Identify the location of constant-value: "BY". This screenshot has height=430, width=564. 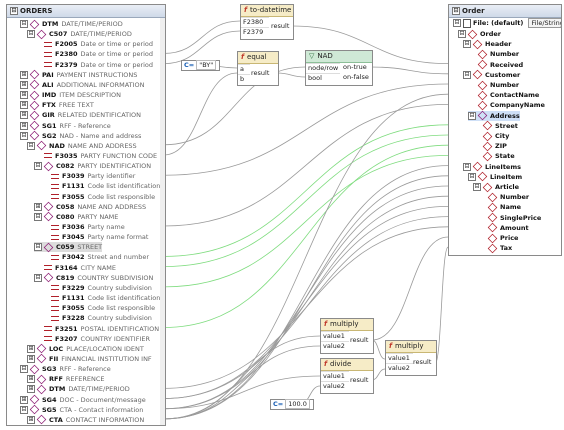
(206, 65).